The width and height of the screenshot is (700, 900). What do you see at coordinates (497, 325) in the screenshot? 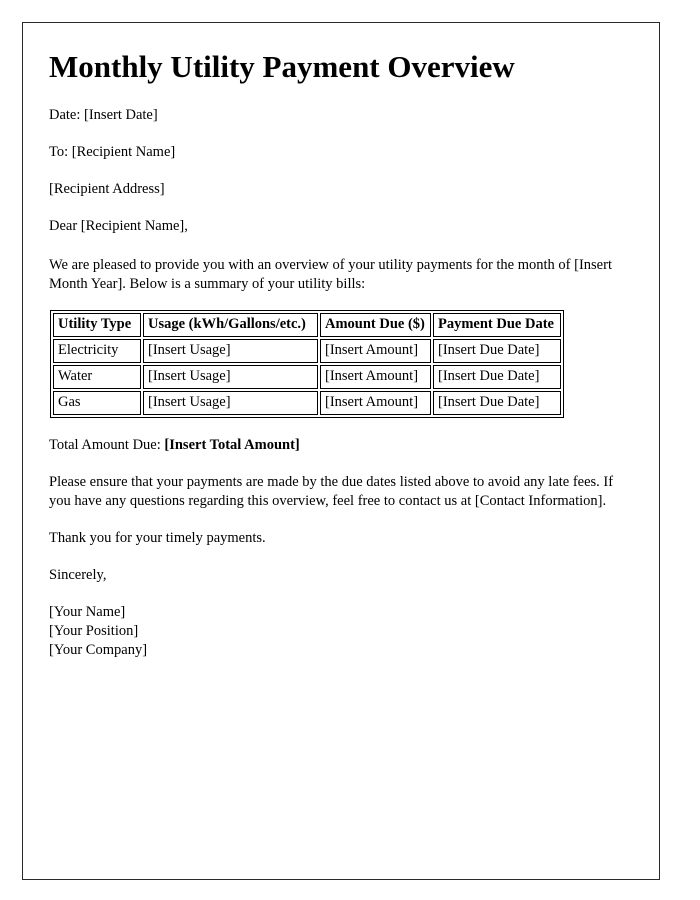
I see `column-header-payment-due-date: Payment Due Date` at bounding box center [497, 325].